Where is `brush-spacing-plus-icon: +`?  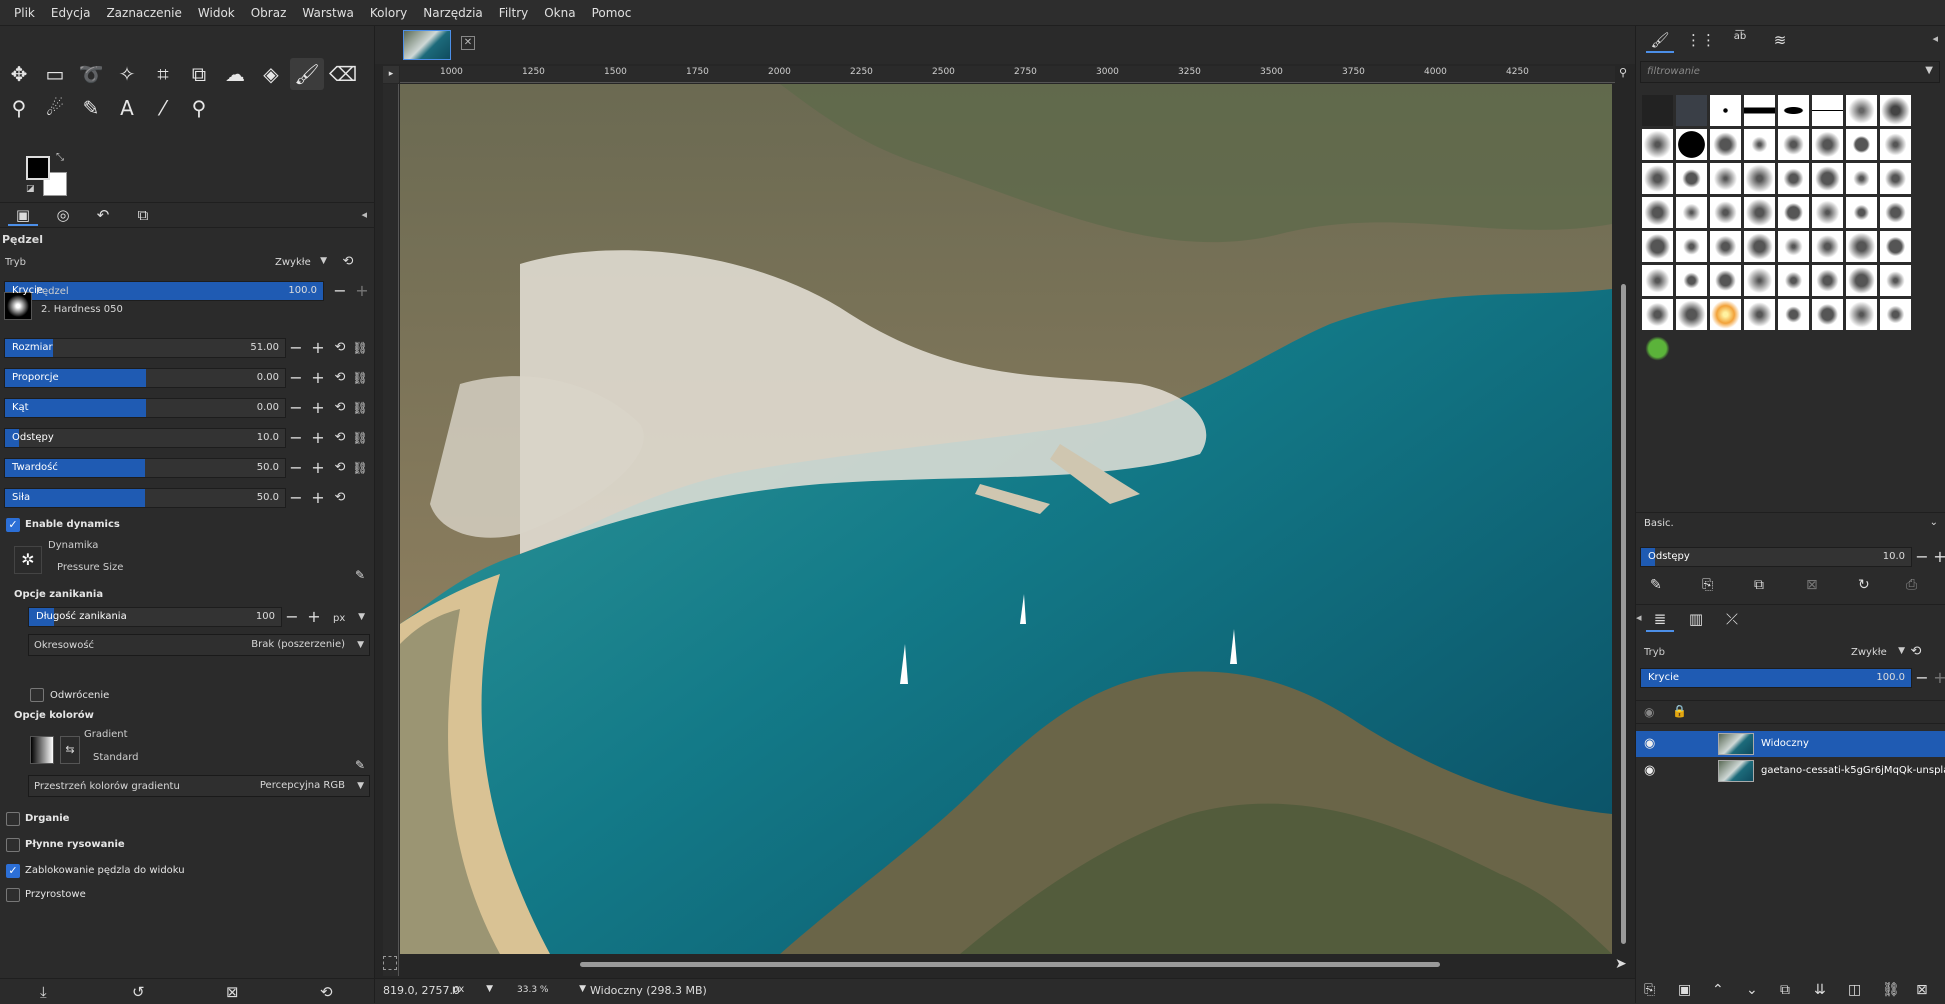 brush-spacing-plus-icon: + is located at coordinates (1938, 557).